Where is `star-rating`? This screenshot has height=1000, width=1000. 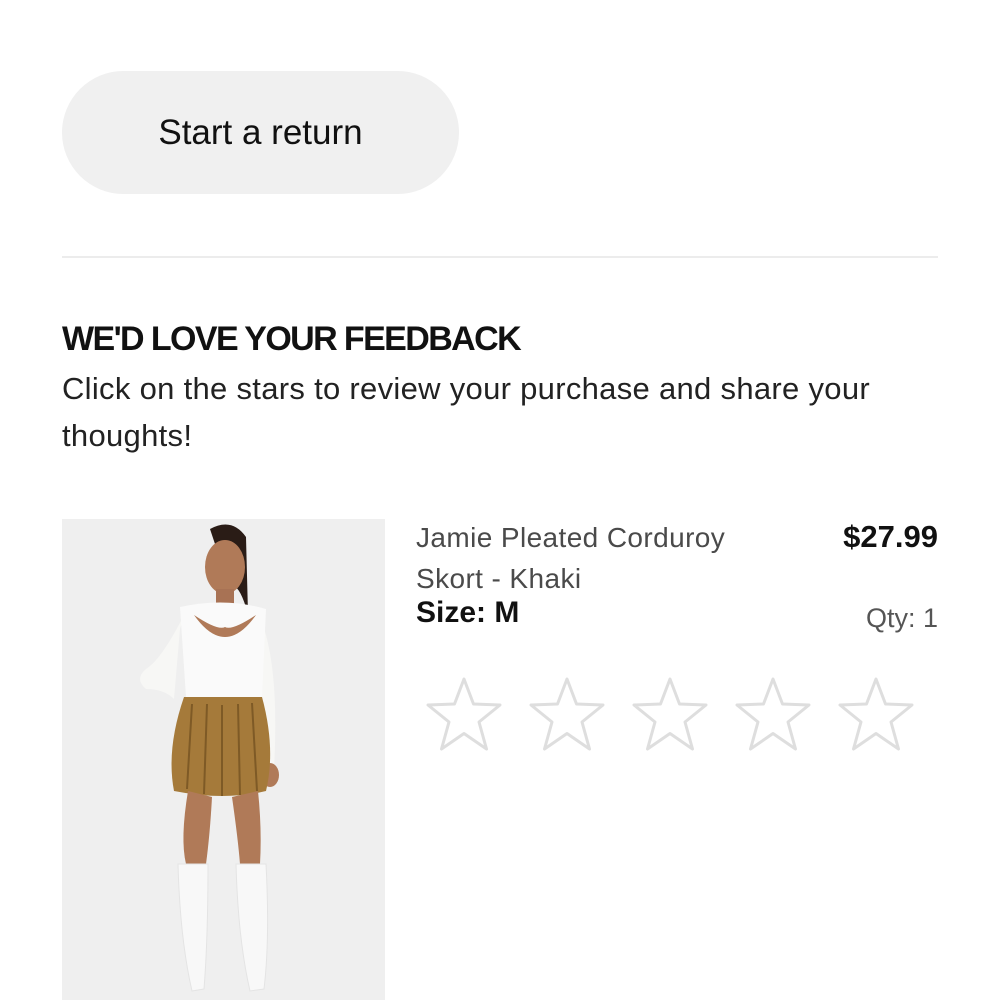
star-rating is located at coordinates (670, 715).